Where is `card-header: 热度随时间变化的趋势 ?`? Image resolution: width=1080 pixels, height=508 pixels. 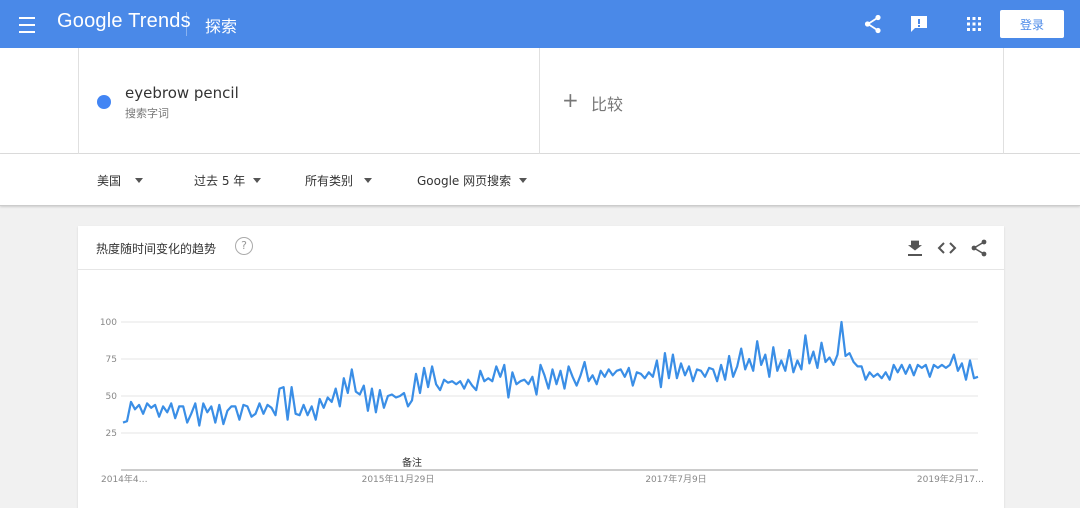
card-header: 热度随时间变化的趋势 ? is located at coordinates (541, 248).